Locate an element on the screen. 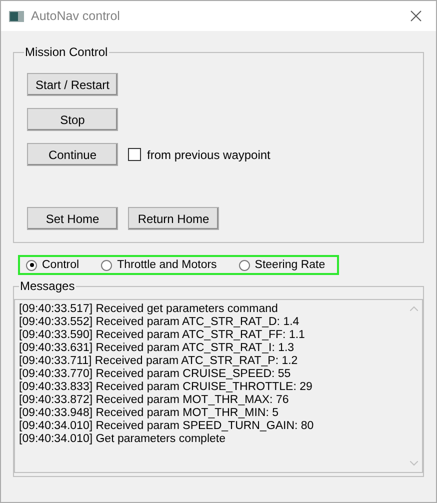 Image resolution: width=437 pixels, height=503 pixels. message-line: [09:40:33.590] Received param ATC_STR_RAT_FF: 1.1 is located at coordinates (162, 335).